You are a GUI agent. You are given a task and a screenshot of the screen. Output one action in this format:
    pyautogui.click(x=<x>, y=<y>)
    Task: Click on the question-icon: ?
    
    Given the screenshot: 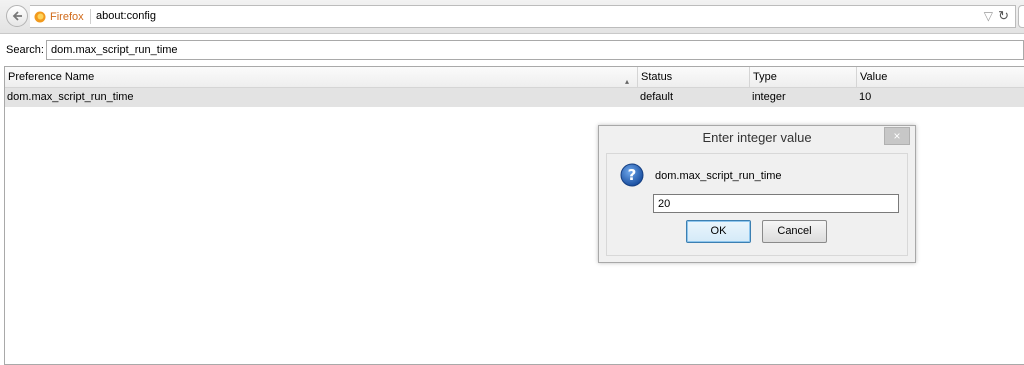 What is the action you would take?
    pyautogui.click(x=632, y=175)
    